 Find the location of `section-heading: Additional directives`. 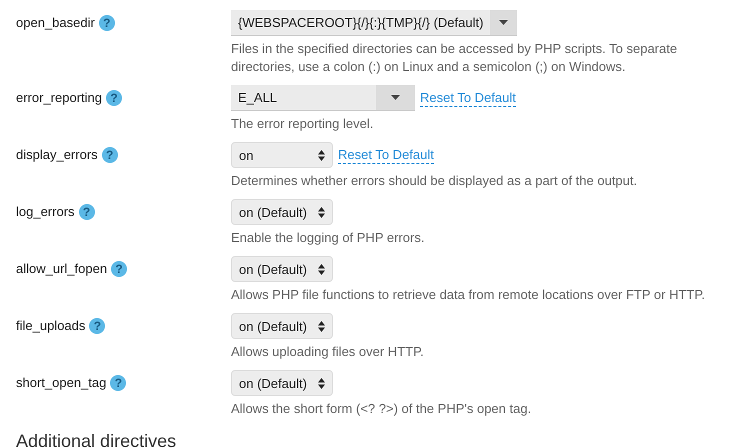

section-heading: Additional directives is located at coordinates (97, 439).